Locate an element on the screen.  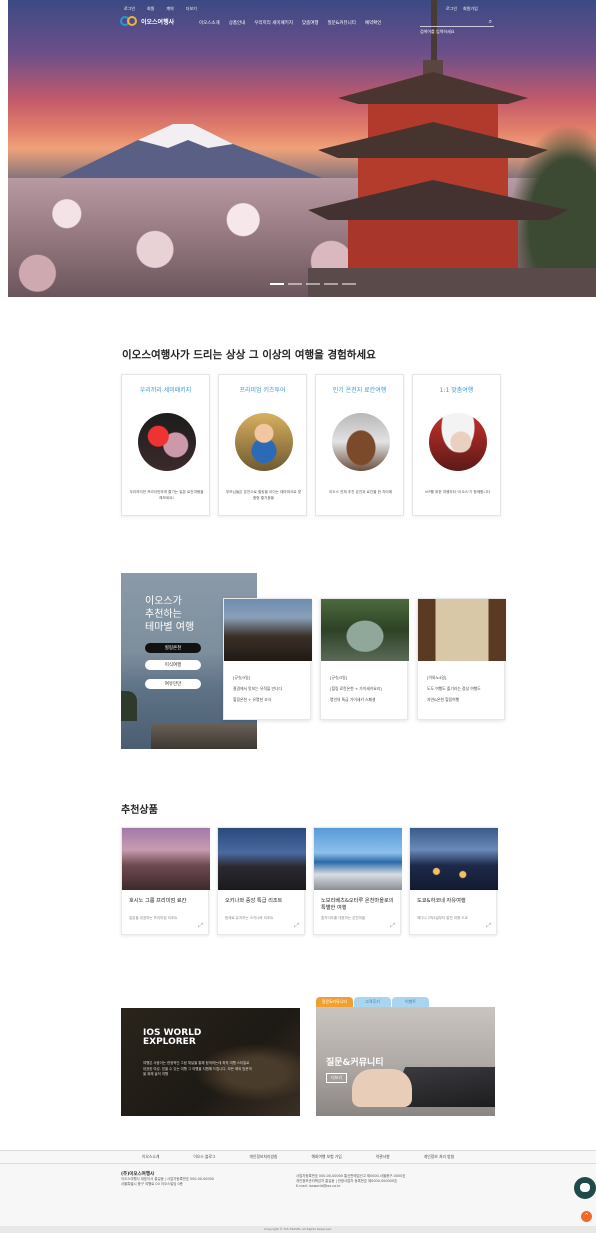
search-box: ⌕ is located at coordinates (457, 26).